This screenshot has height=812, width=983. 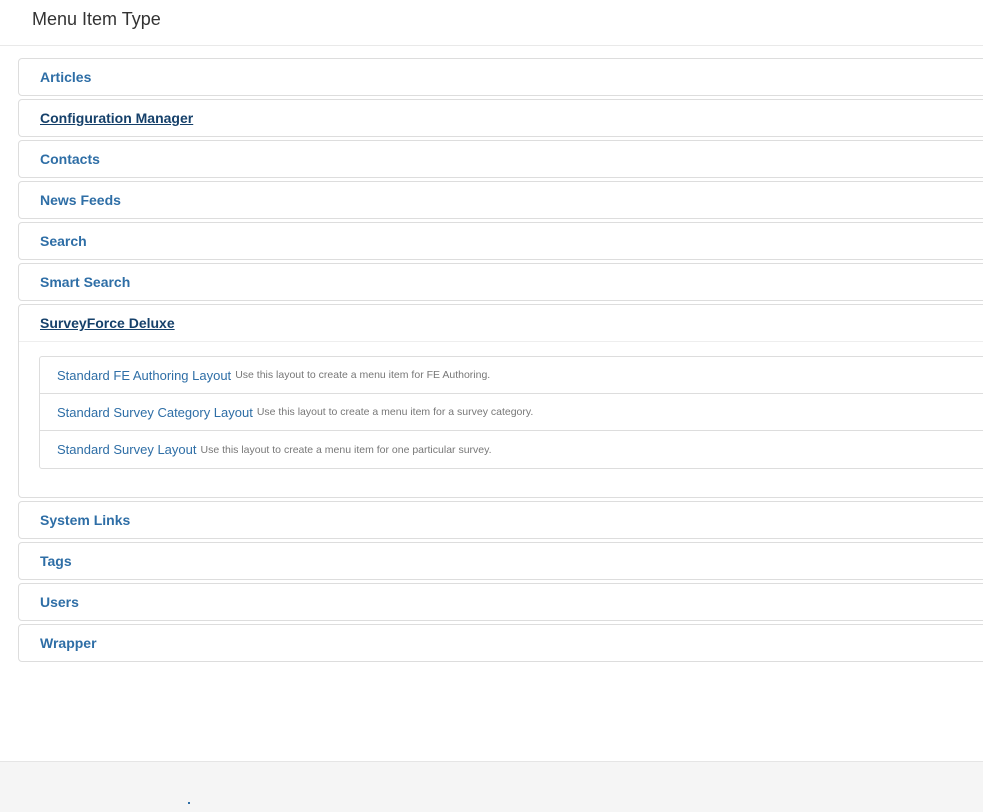 I want to click on accordion-group-articles: Articles, so click(x=500, y=77).